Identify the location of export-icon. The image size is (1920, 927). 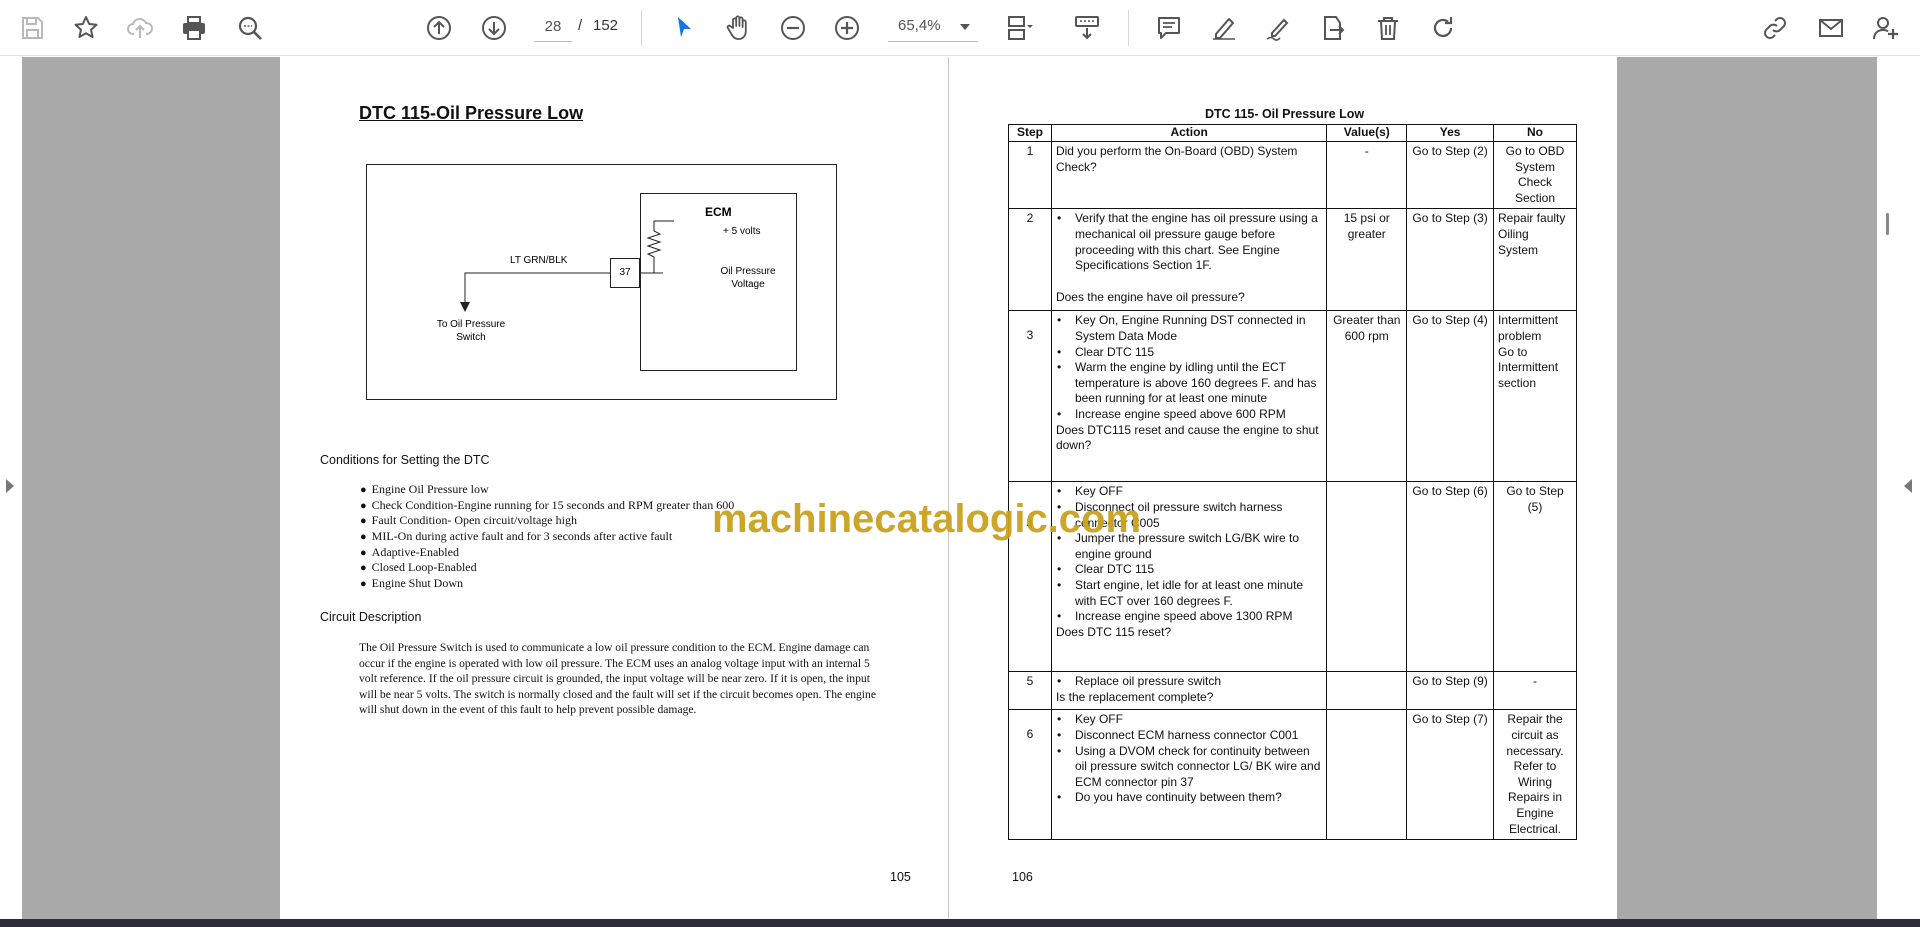
(1333, 28).